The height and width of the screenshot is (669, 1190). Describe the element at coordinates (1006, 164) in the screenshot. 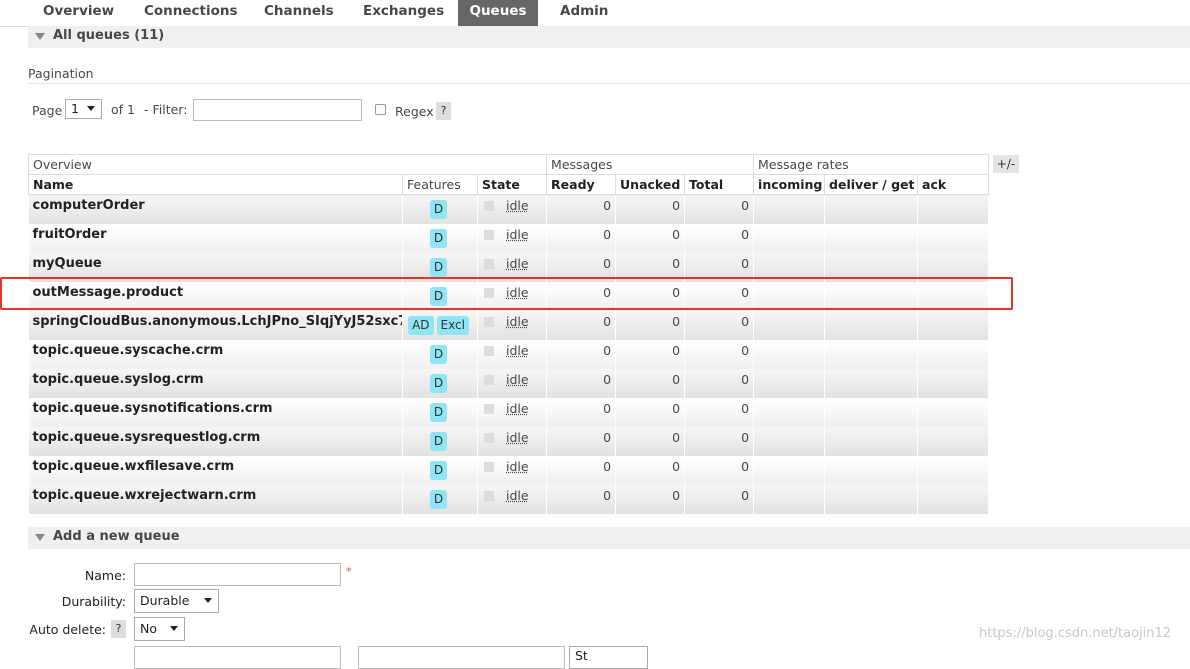

I see `column-toggle-button: +/-` at that location.